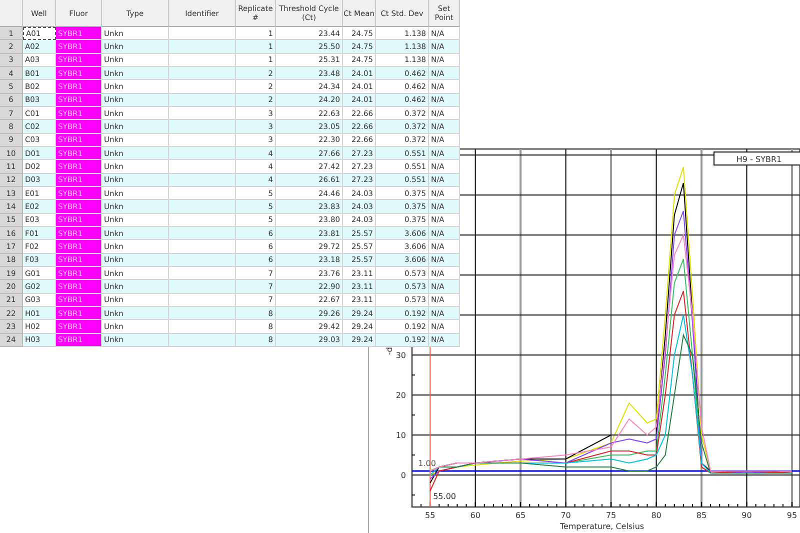 This screenshot has height=533, width=800. I want to click on y-tick-label: 10, so click(401, 435).